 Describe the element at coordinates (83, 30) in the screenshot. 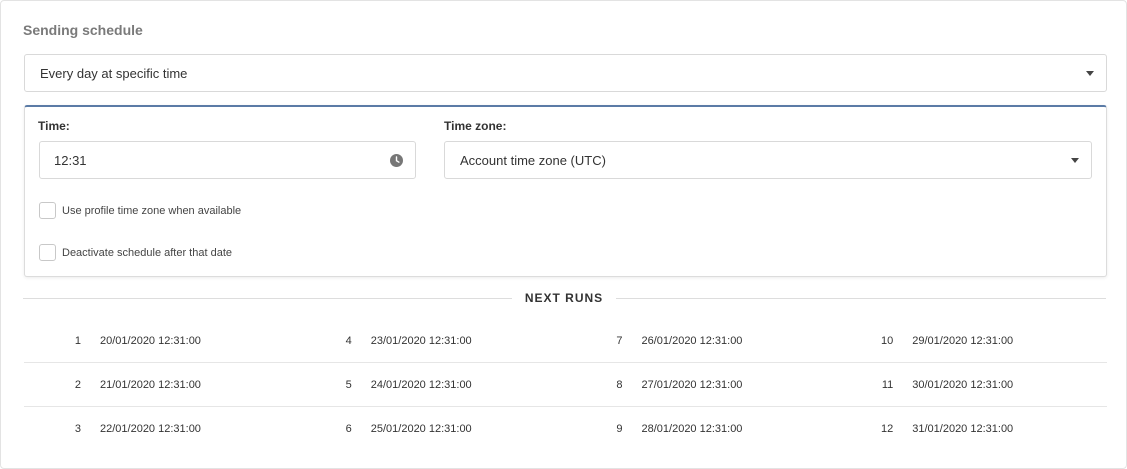

I see `section-title: Sending schedule` at that location.